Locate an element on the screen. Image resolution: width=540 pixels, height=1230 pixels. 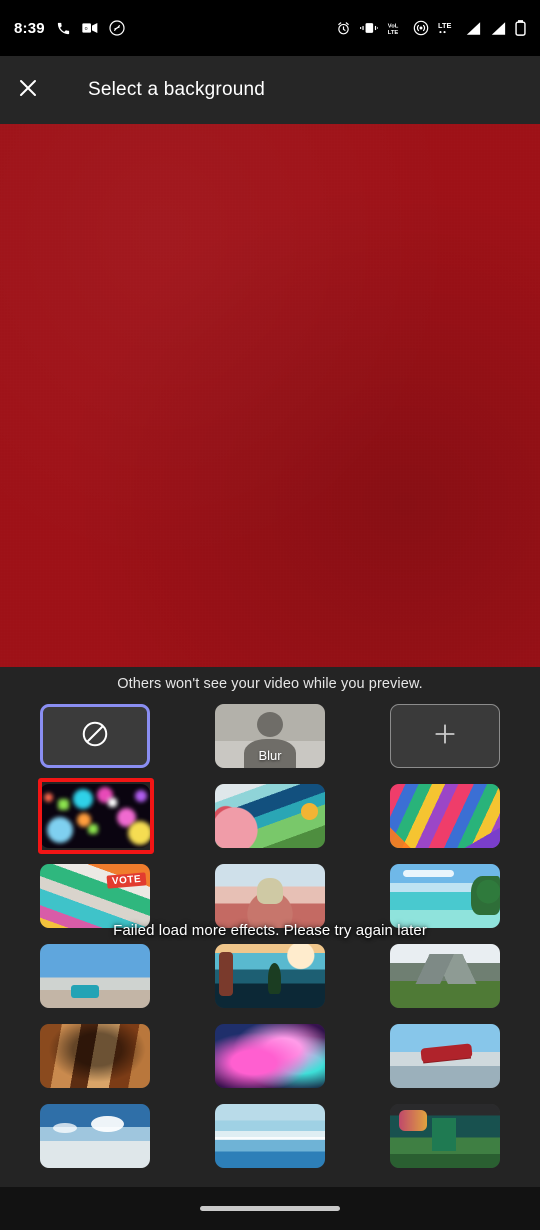
office-thumbnail is located at coordinates (445, 1136).